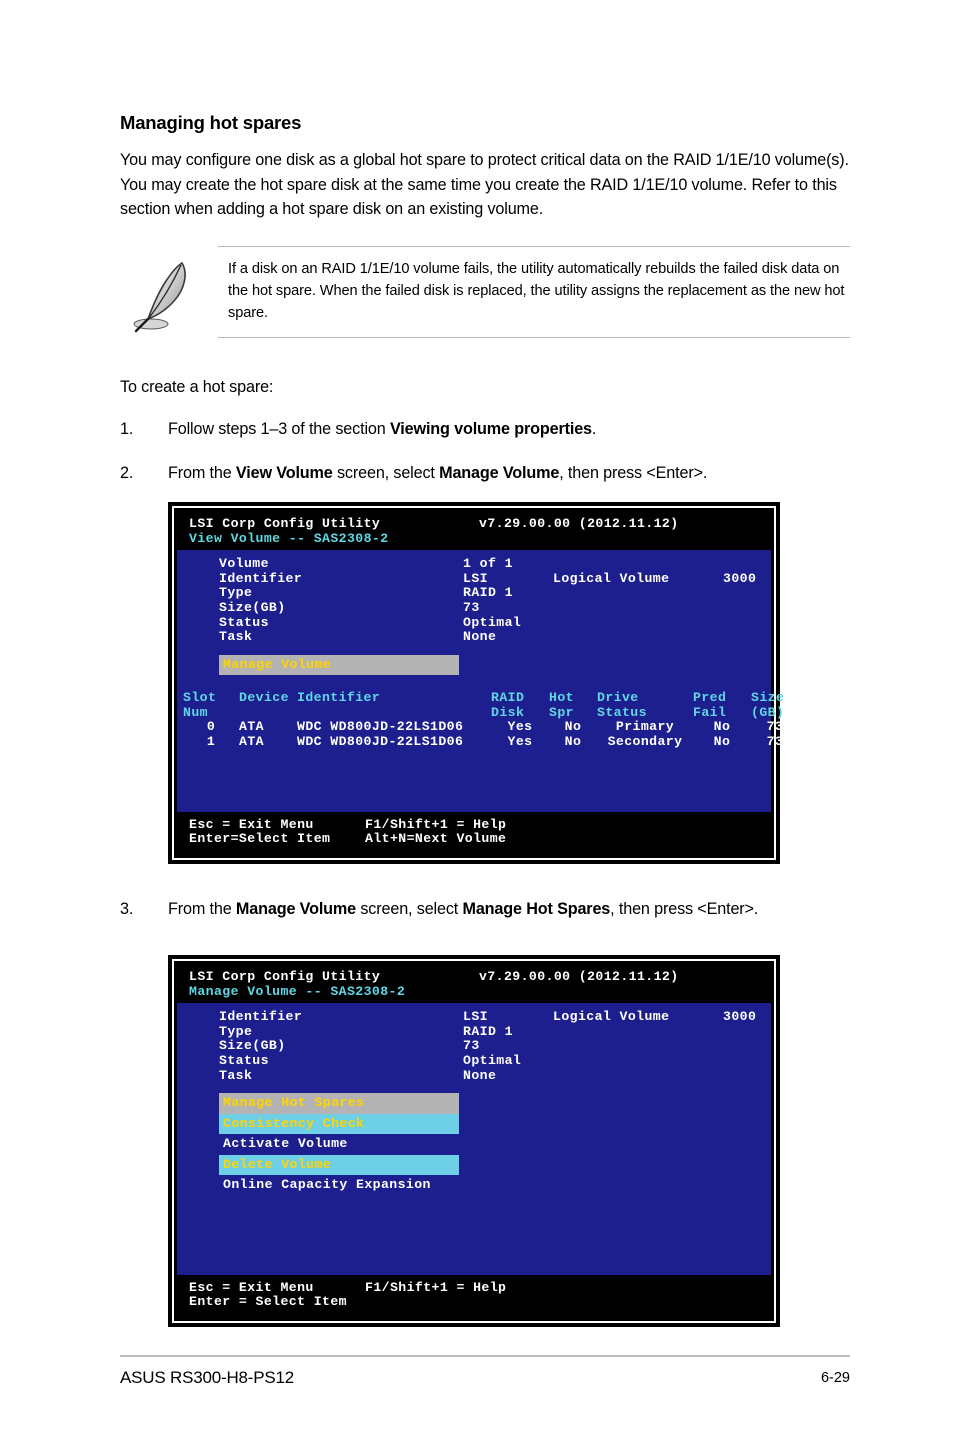  I want to click on property-value: RAID 1, so click(488, 593).